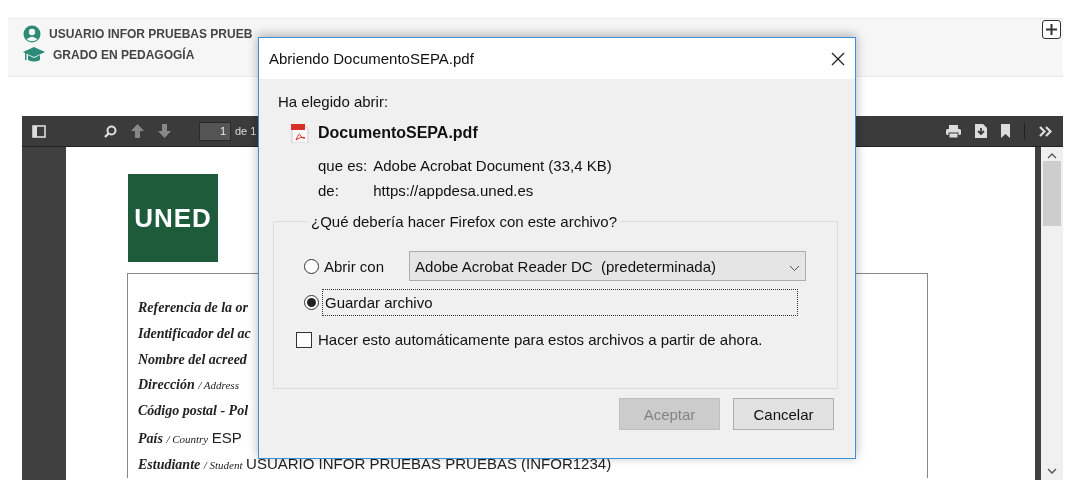 The width and height of the screenshot is (1065, 485). Describe the element at coordinates (173, 218) in the screenshot. I see `uned-logo: UNED` at that location.